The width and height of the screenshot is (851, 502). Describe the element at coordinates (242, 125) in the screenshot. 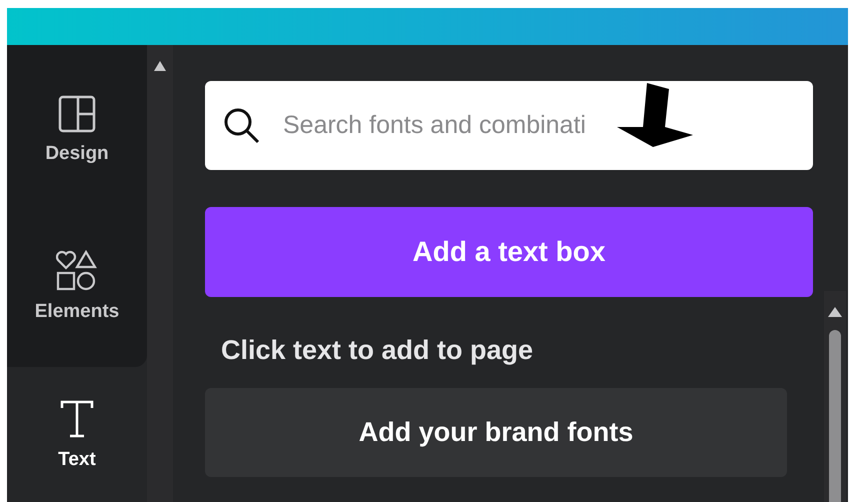

I see `search-icon` at that location.